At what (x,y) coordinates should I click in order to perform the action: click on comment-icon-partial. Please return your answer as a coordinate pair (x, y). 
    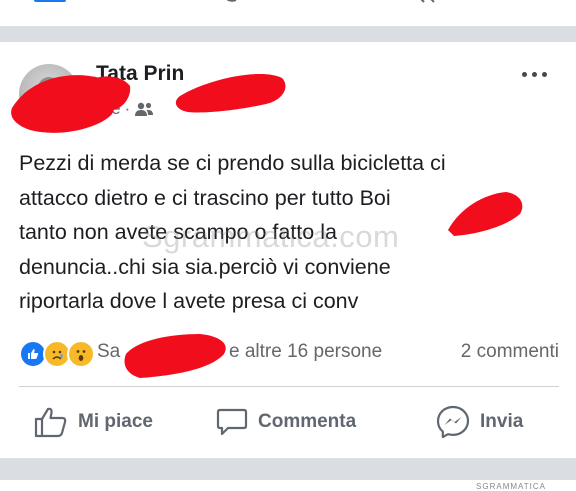
    Looking at the image, I should click on (230, 3).